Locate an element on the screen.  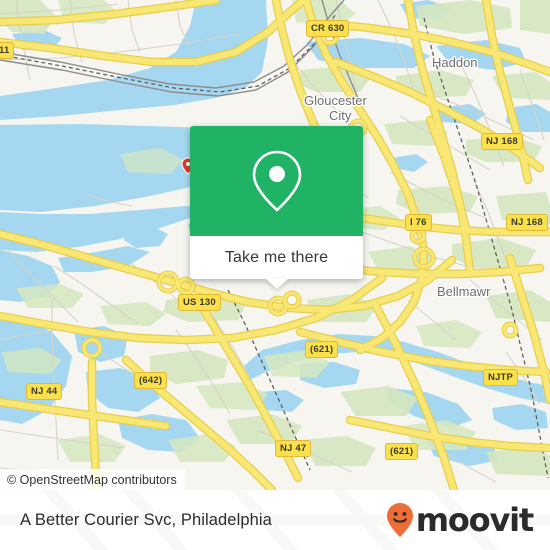
road-shield: NJ 44 is located at coordinates (44, 391).